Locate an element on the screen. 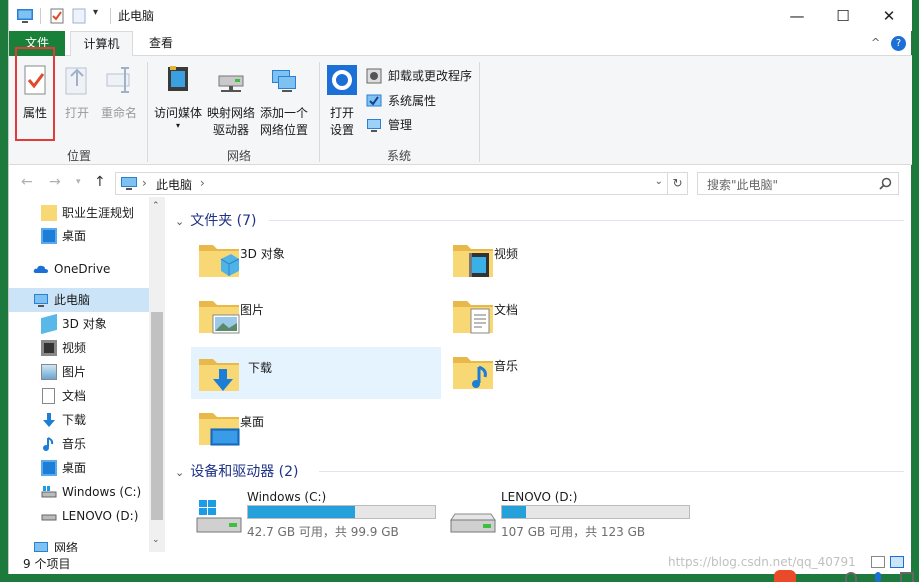 This screenshot has height=582, width=919. qat-dropdown-icon: ▾ is located at coordinates (95, 12).